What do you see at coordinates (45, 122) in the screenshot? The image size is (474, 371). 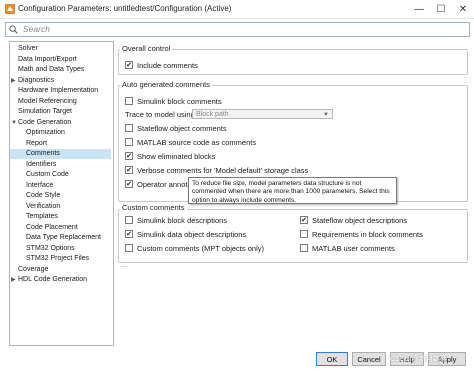 I see `tree-item-label: Code Generation` at bounding box center [45, 122].